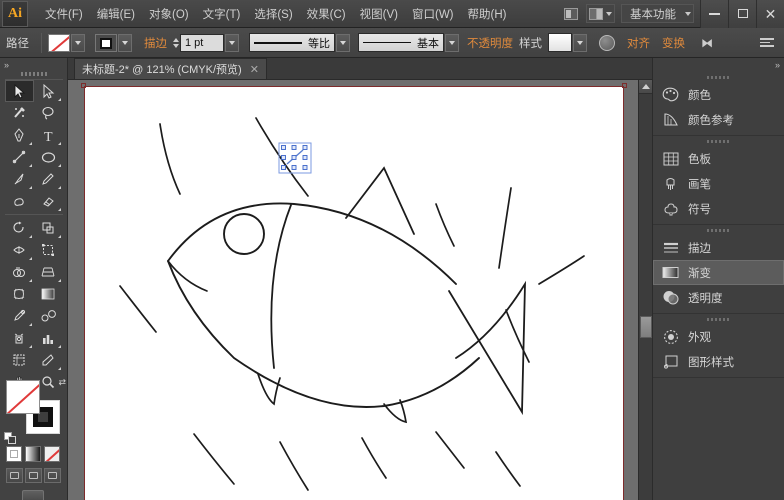 The height and width of the screenshot is (500, 784). I want to click on stroke-color-control, so click(113, 42).